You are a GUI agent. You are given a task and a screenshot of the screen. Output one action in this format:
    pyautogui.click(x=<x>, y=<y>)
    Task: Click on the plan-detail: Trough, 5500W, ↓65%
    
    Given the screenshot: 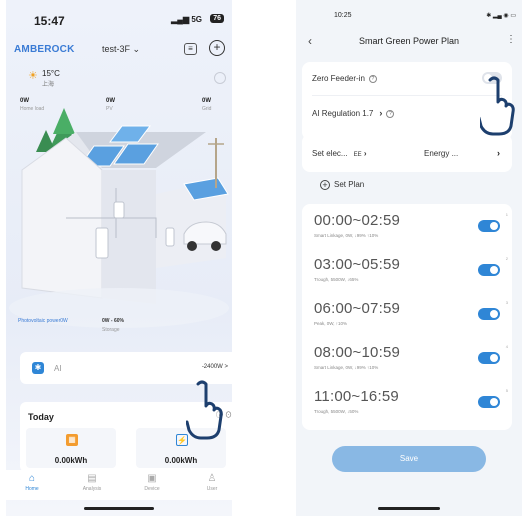 What is the action you would take?
    pyautogui.click(x=336, y=279)
    